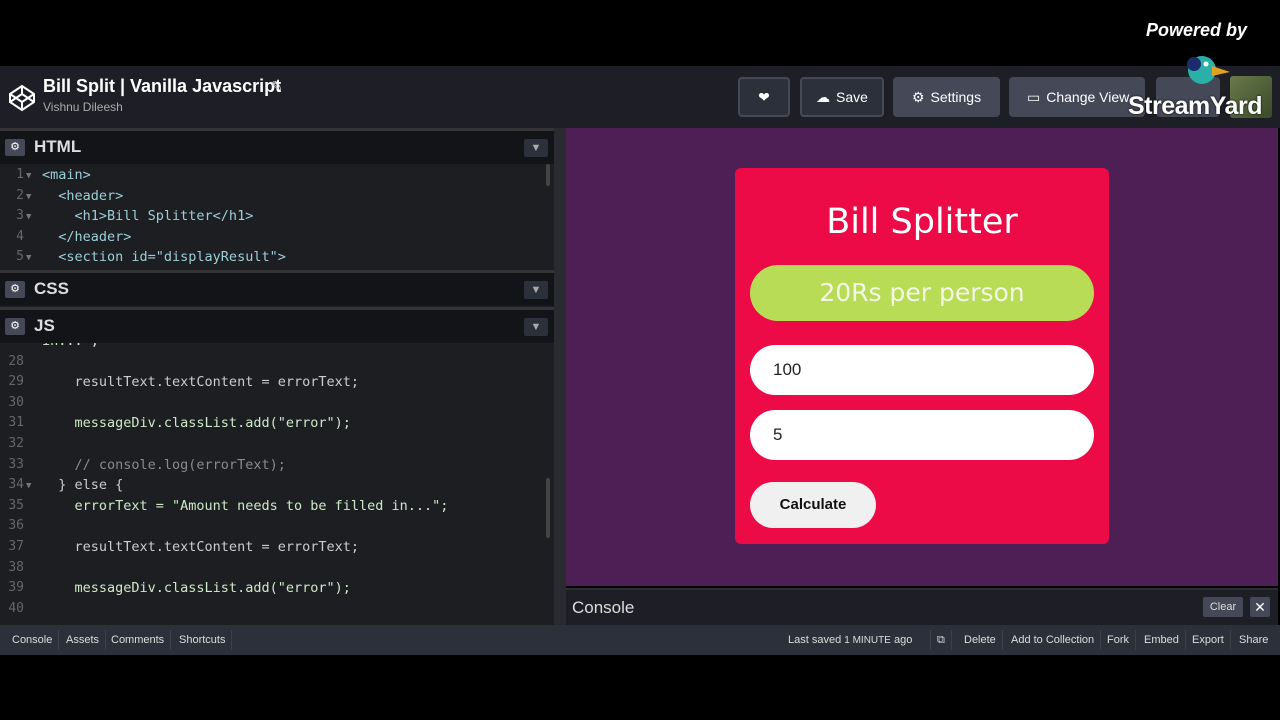 The width and height of the screenshot is (1280, 720). Describe the element at coordinates (922, 435) in the screenshot. I see `people-input: 5` at that location.